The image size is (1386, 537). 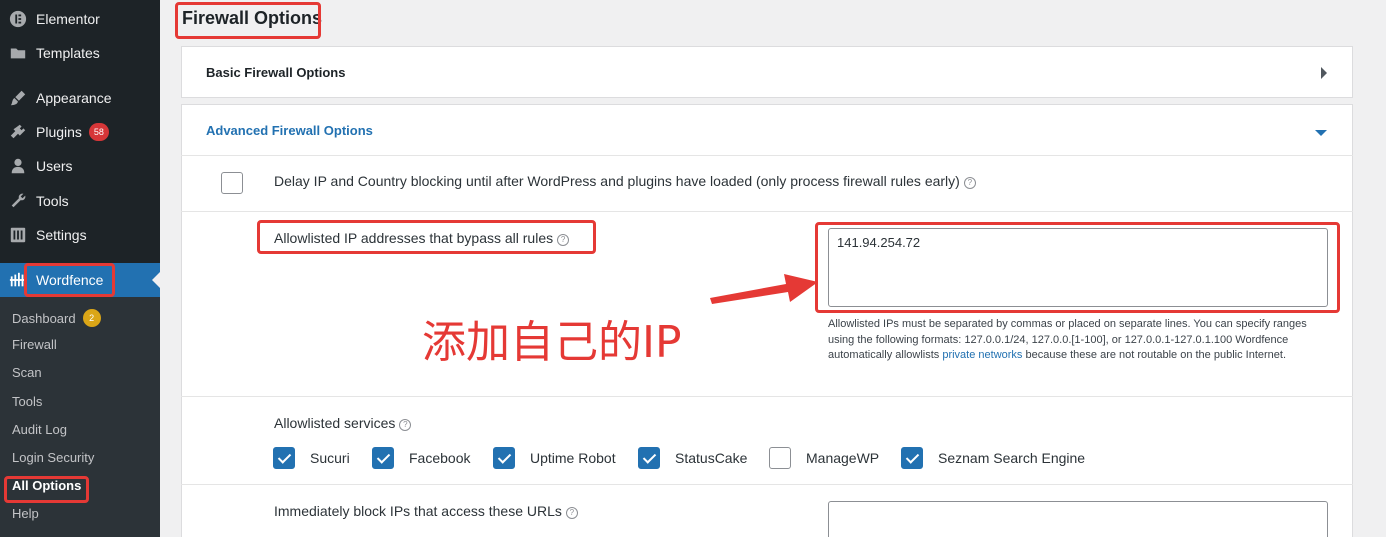 What do you see at coordinates (25, 513) in the screenshot?
I see `submenu-item-help: Help` at bounding box center [25, 513].